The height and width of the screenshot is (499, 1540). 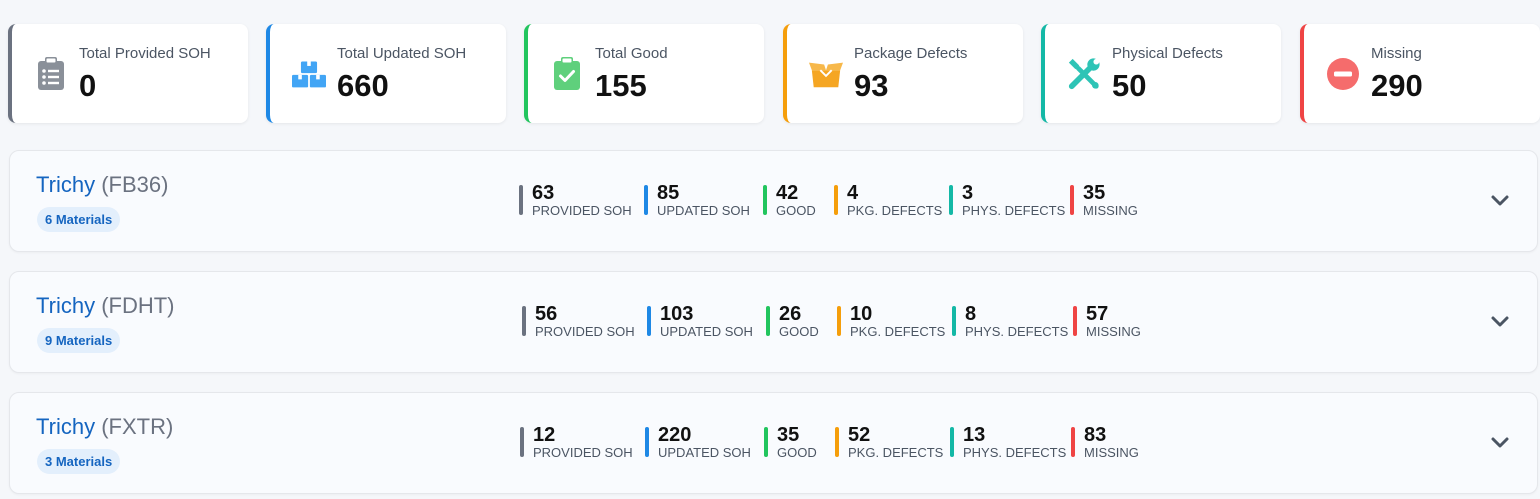 I want to click on location-code: (FB36), so click(x=135, y=184).